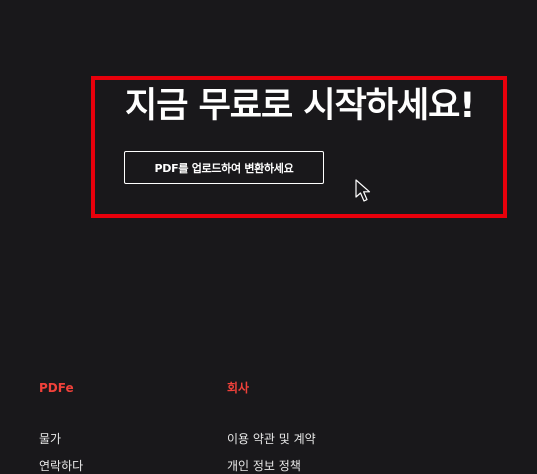 The height and width of the screenshot is (474, 537). Describe the element at coordinates (238, 388) in the screenshot. I see `footer-heading-company: 회사` at that location.